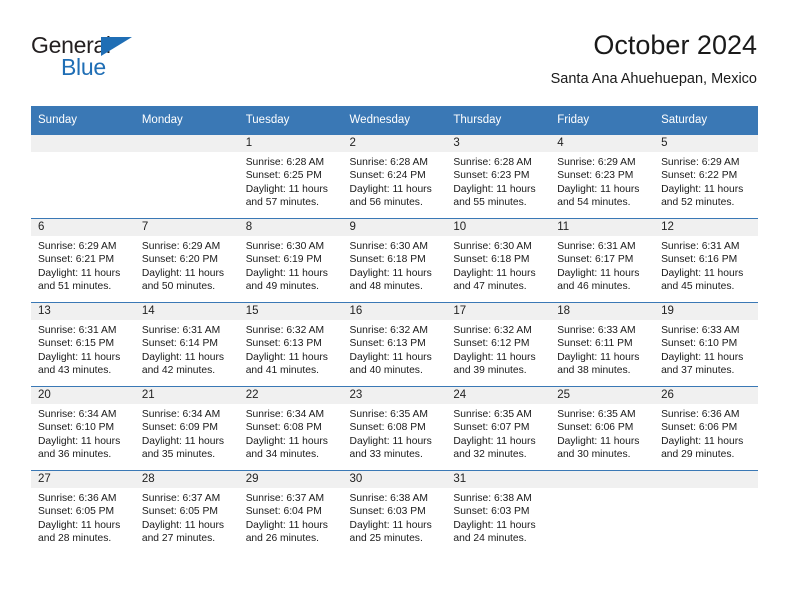 The image size is (792, 612). Describe the element at coordinates (602, 143) in the screenshot. I see `day-number: 4` at that location.